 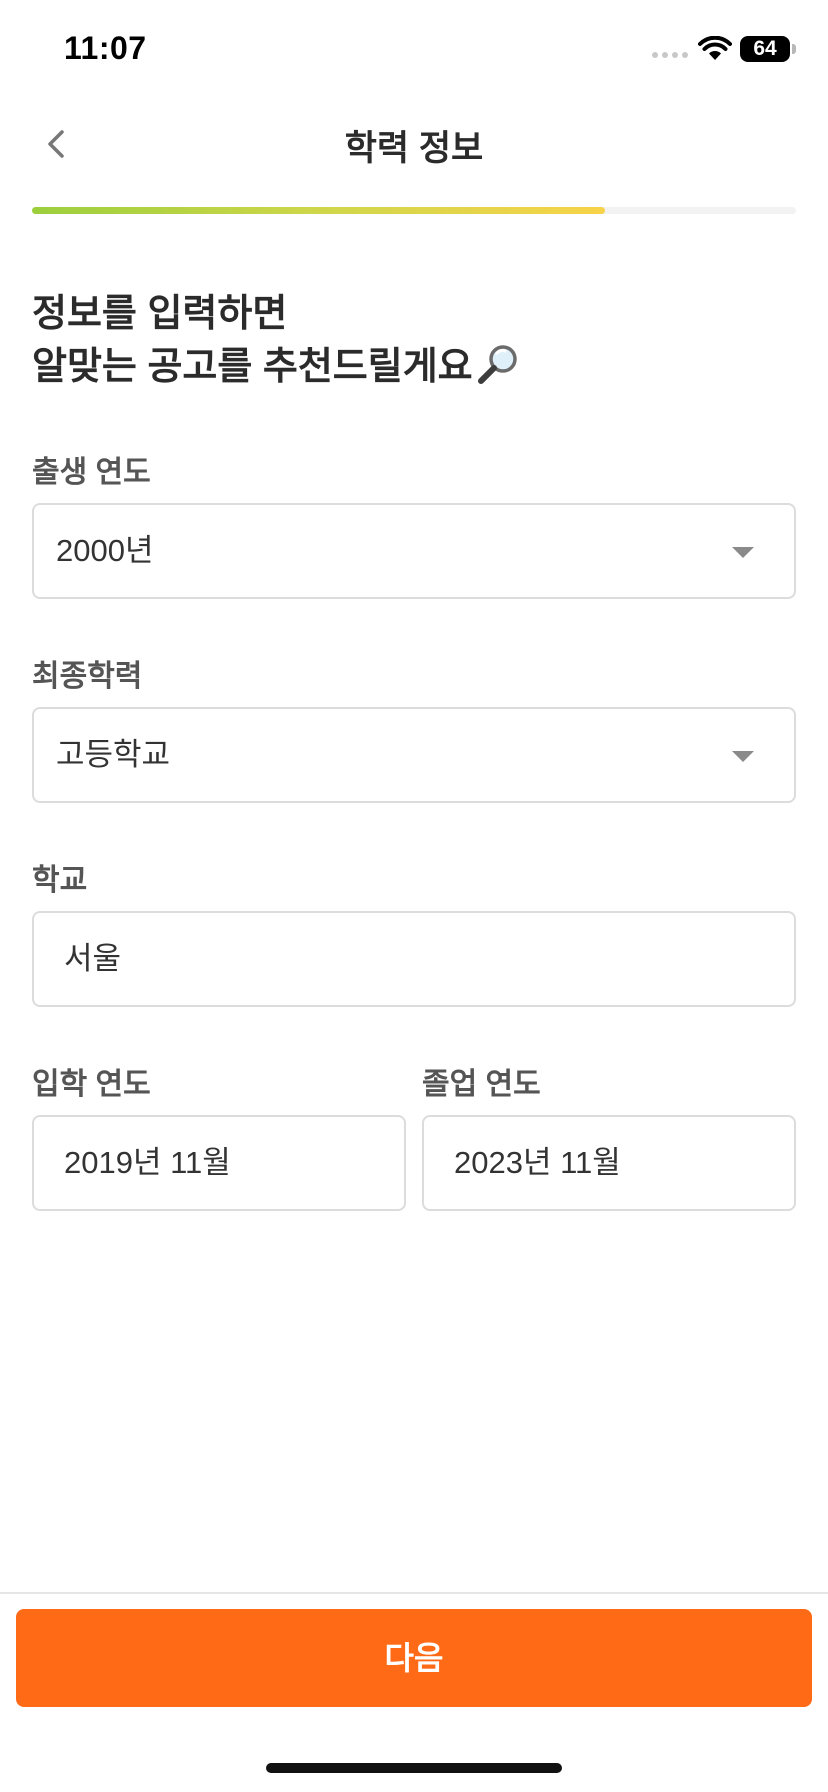 I want to click on education-select: 고등학교, so click(x=414, y=755).